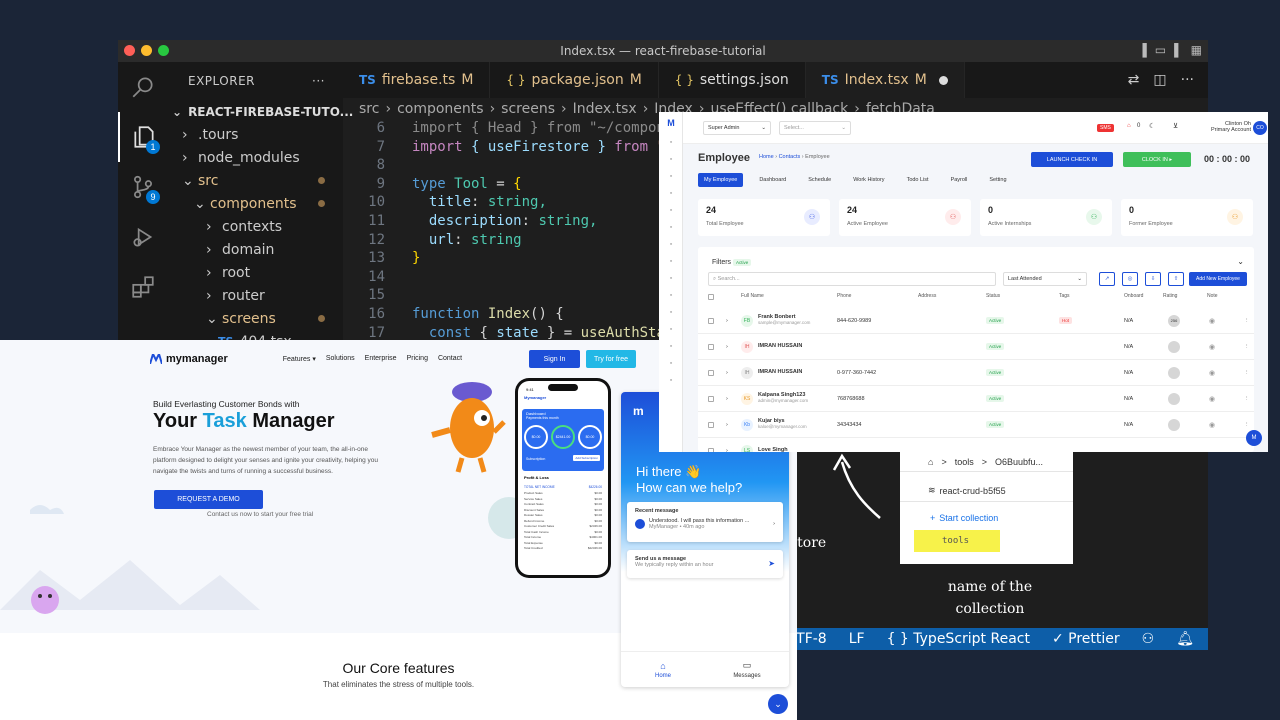  What do you see at coordinates (1175, 126) in the screenshot?
I see `cart-icon: ⊻` at bounding box center [1175, 126].